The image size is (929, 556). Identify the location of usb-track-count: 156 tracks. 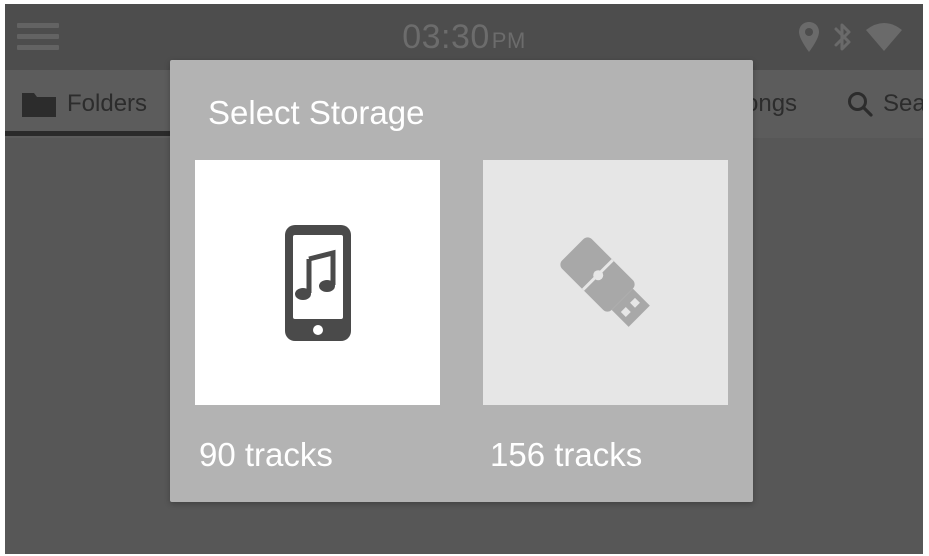
(566, 454).